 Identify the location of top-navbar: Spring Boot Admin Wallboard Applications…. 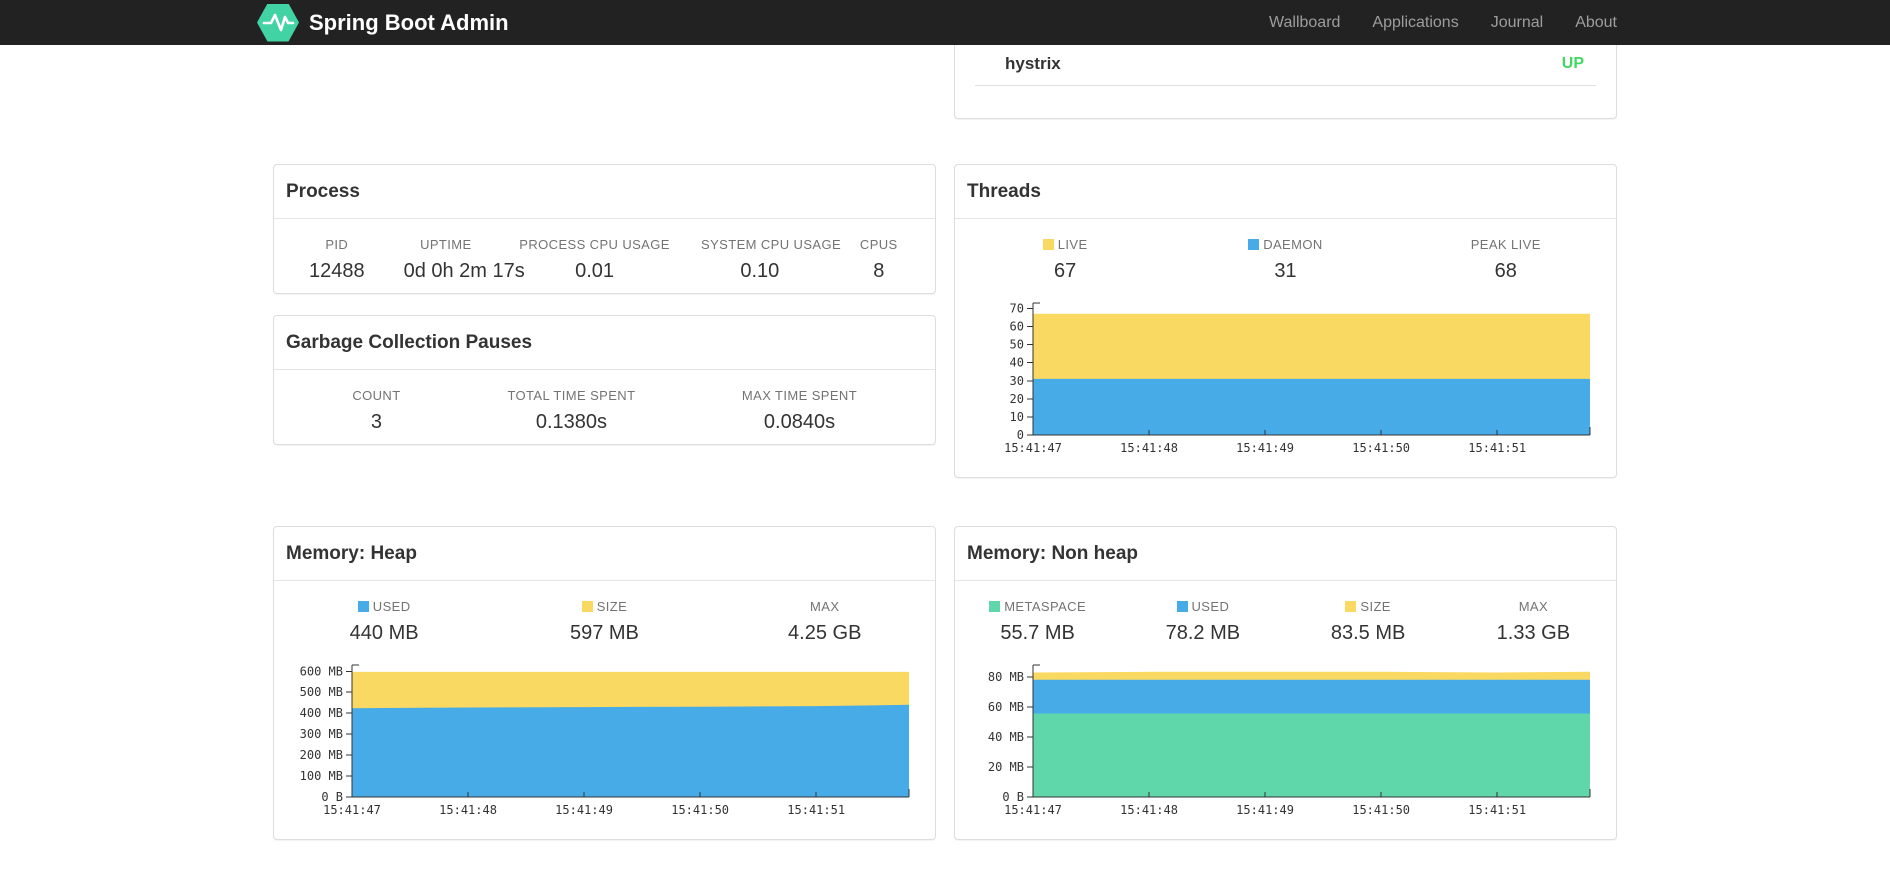
(945, 22).